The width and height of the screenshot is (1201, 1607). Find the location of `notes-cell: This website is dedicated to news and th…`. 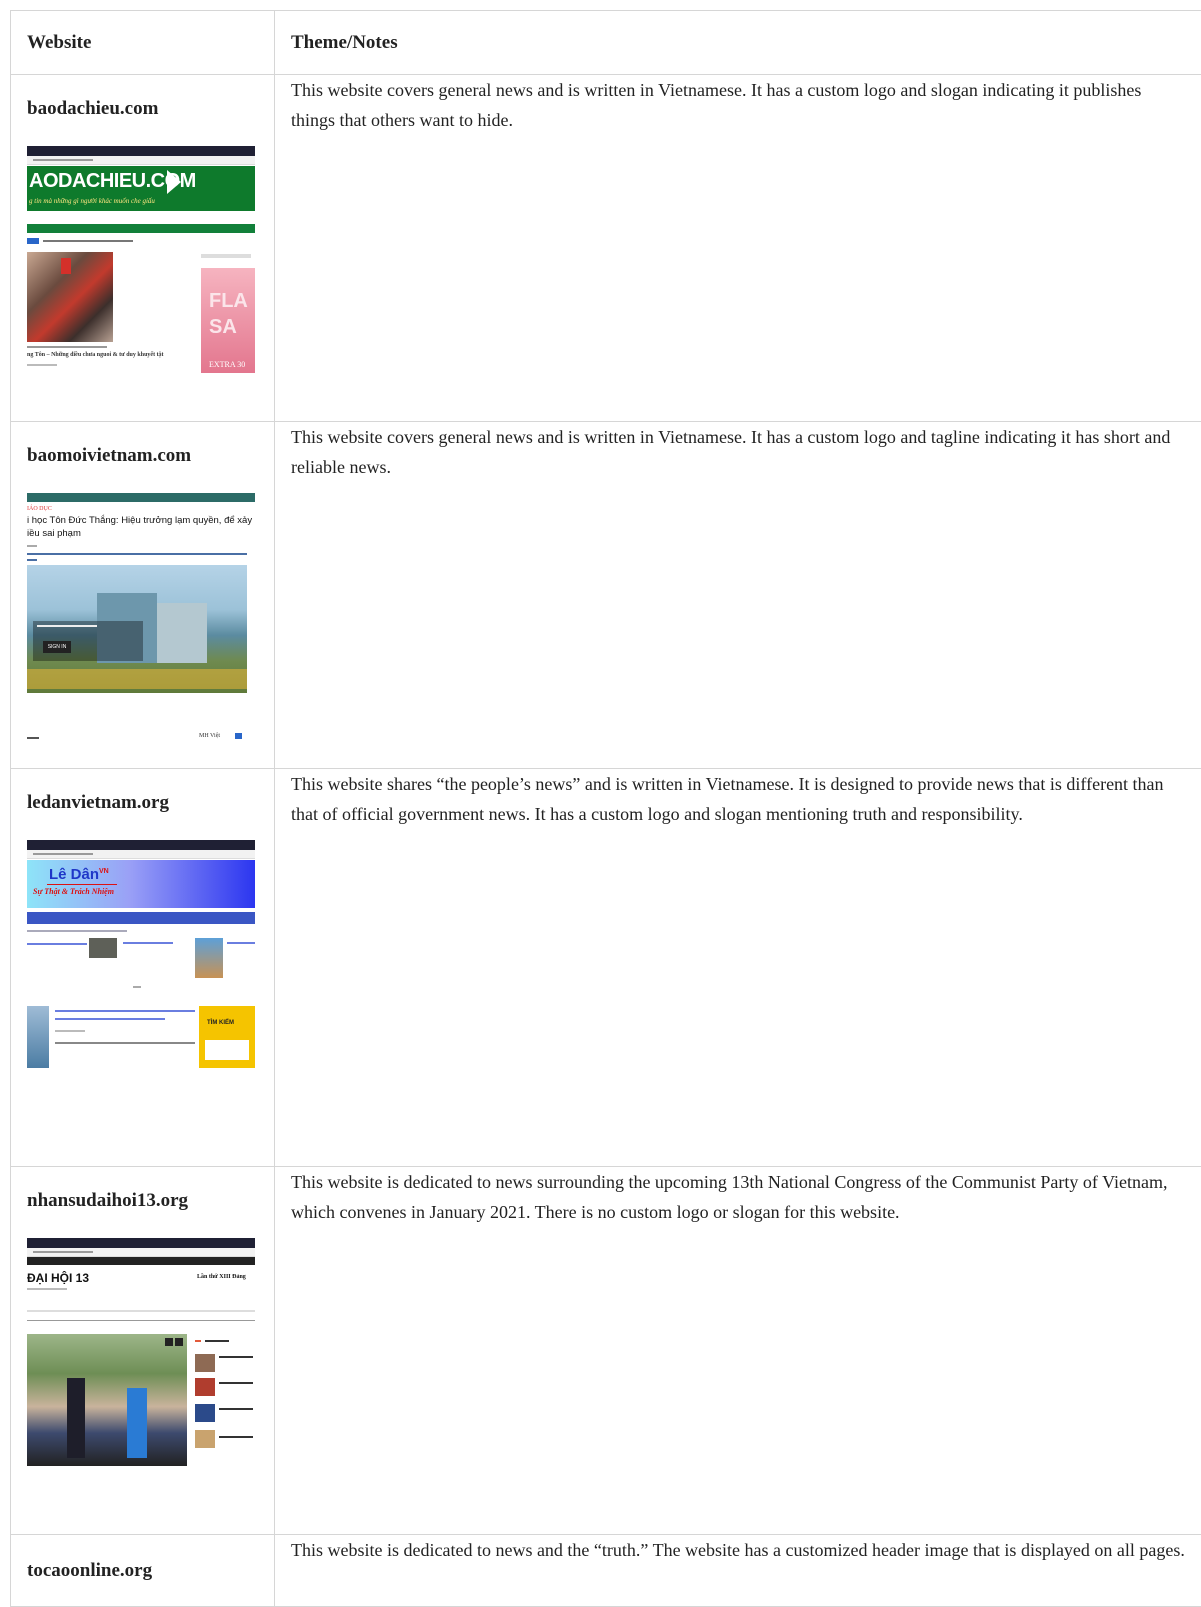

notes-cell: This website is dedicated to news and th… is located at coordinates (738, 1571).